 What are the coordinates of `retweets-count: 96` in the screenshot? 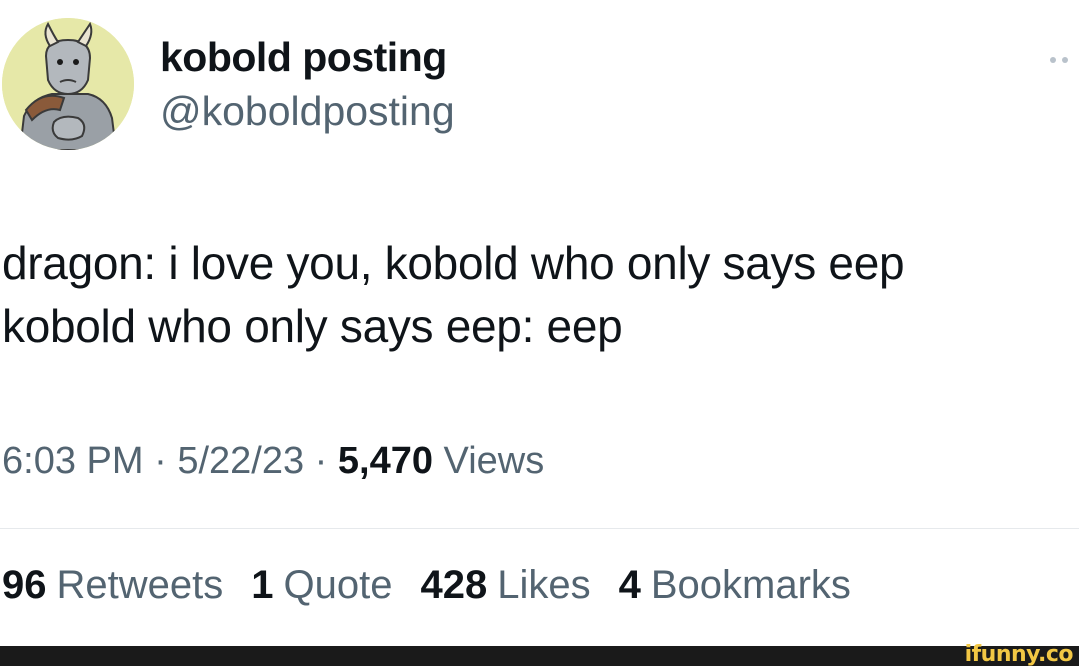 It's located at (24, 585).